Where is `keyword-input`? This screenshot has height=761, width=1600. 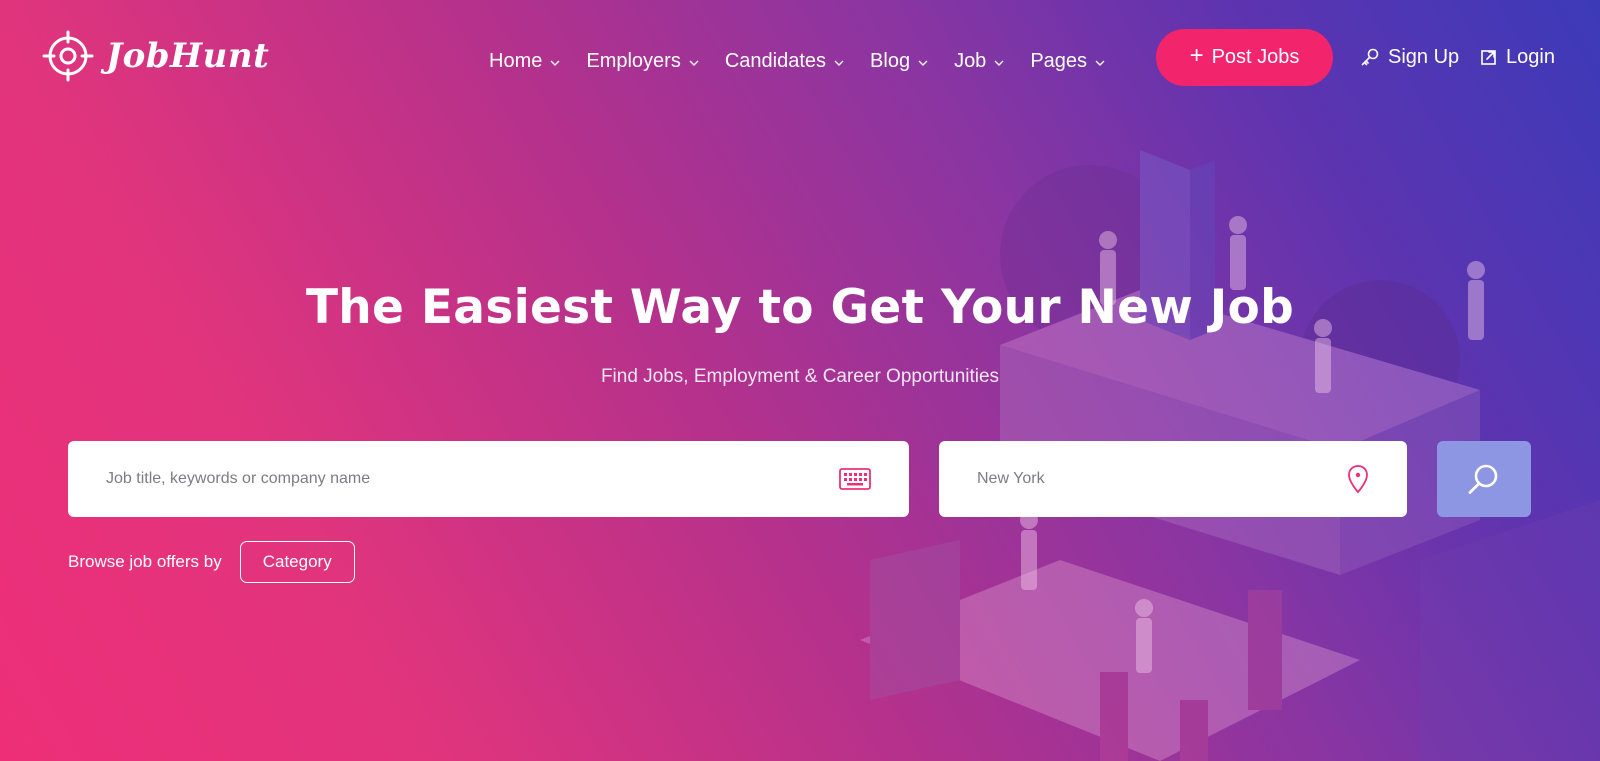
keyword-input is located at coordinates (472, 479).